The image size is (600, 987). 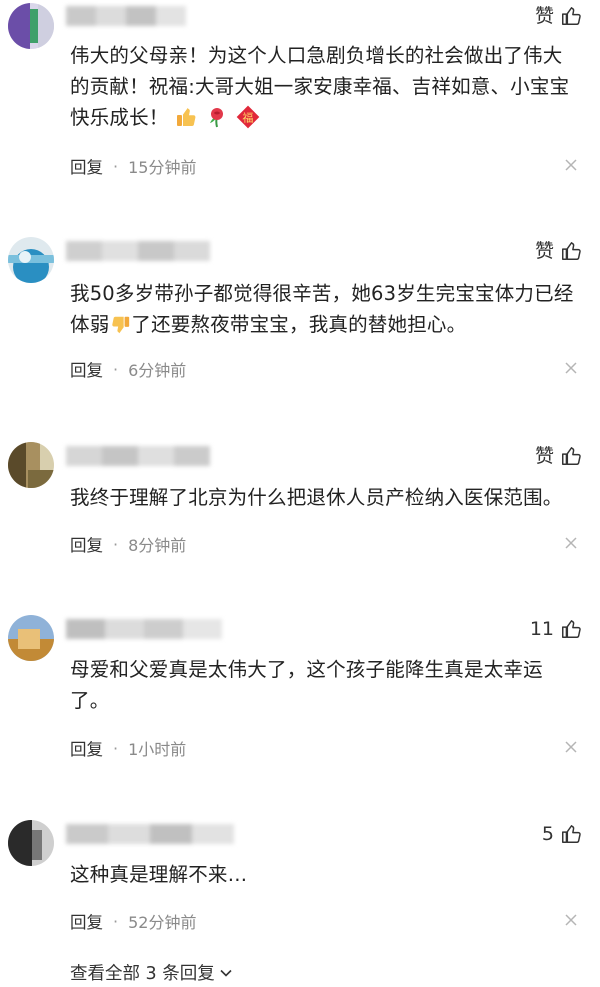 What do you see at coordinates (157, 545) in the screenshot?
I see `comment-time: 8分钟前` at bounding box center [157, 545].